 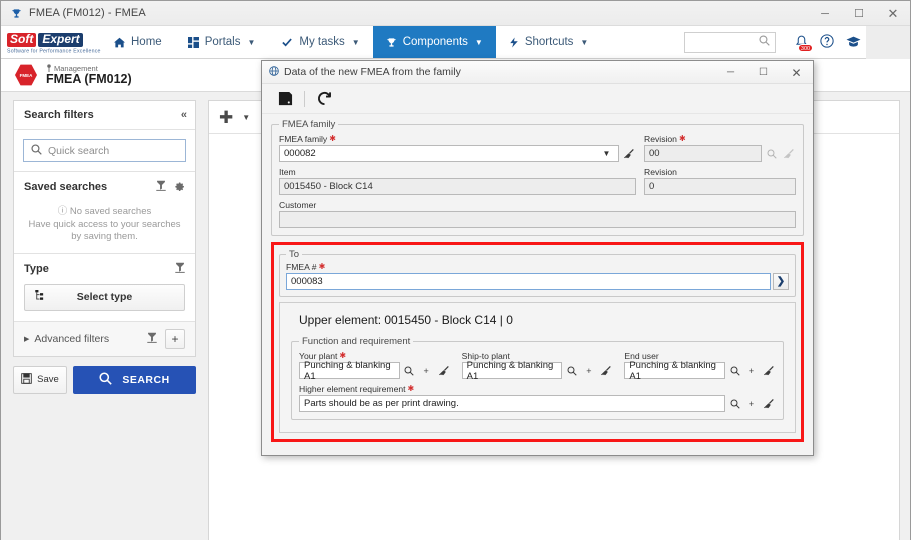 I want to click on search-filters-title: Search filters, so click(x=59, y=115).